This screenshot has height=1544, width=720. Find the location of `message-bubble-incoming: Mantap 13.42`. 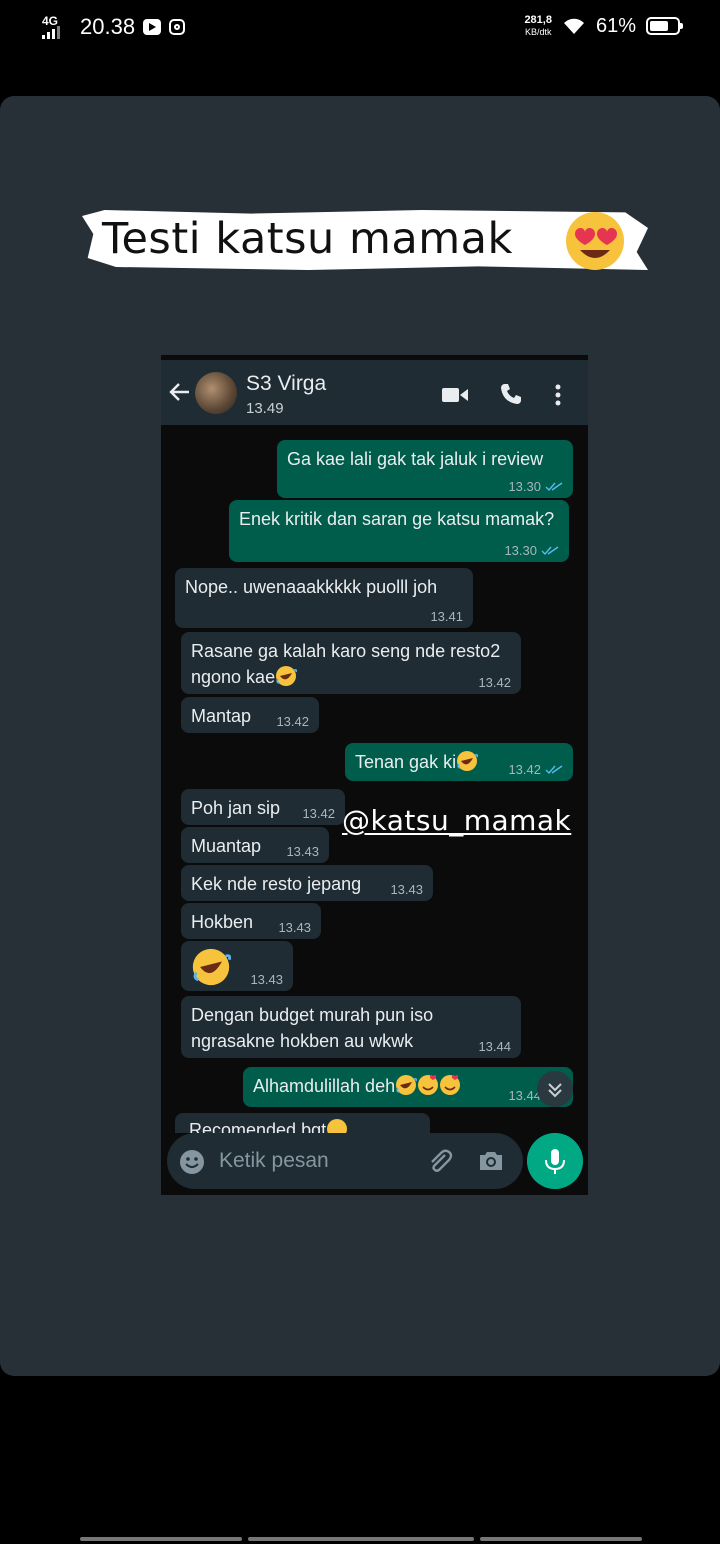

message-bubble-incoming: Mantap 13.42 is located at coordinates (250, 715).